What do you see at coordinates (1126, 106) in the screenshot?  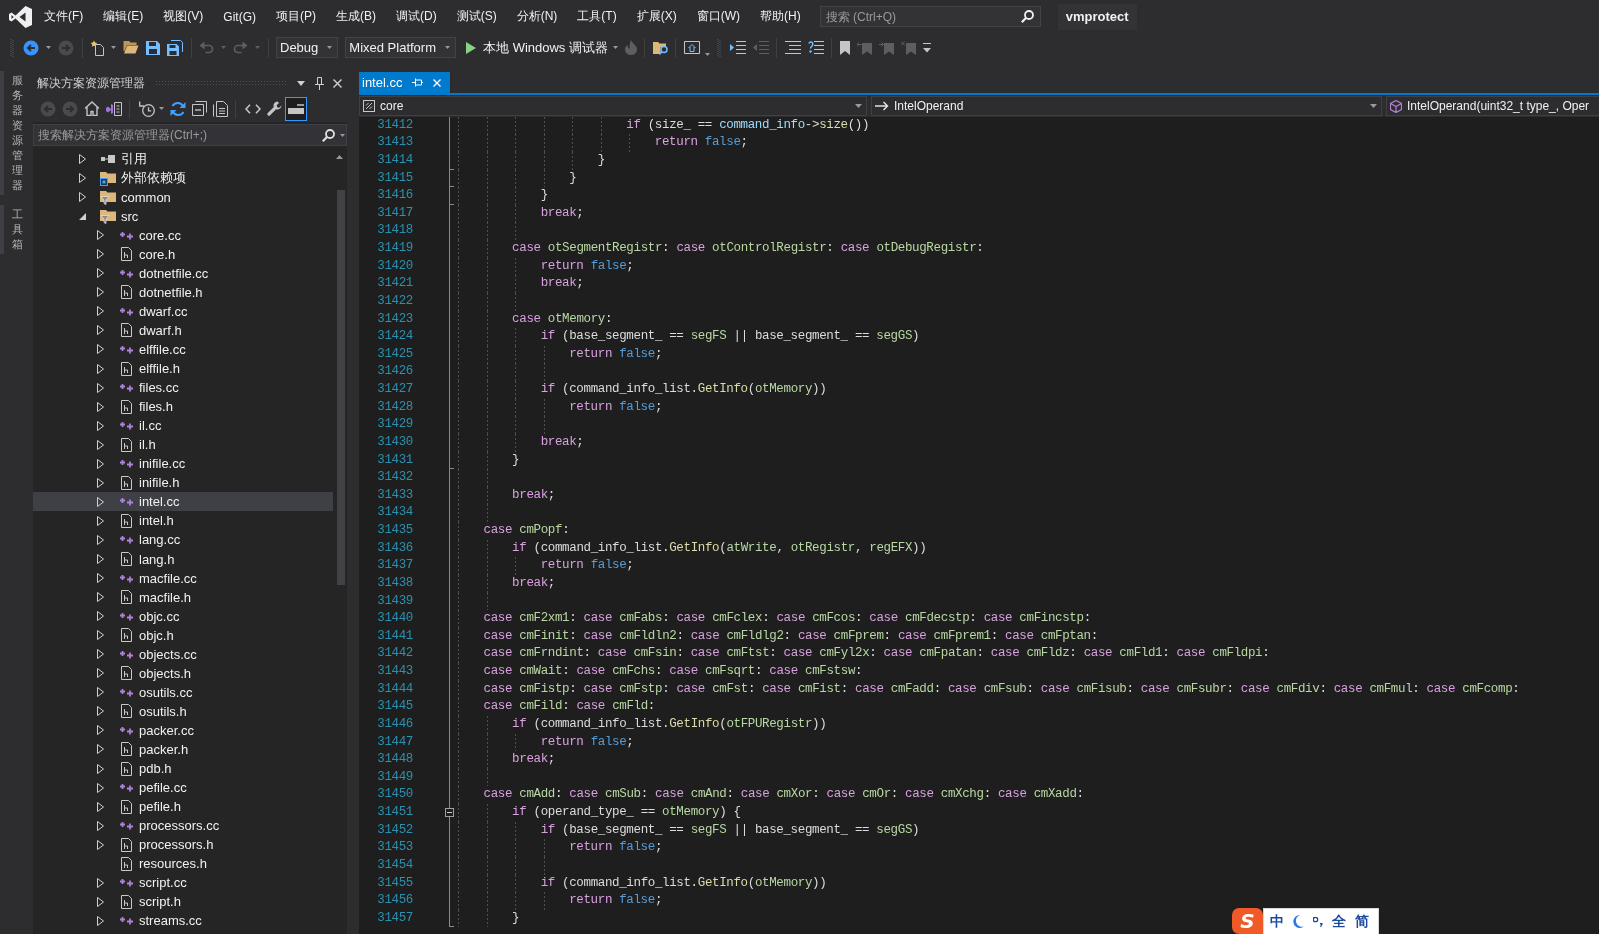 I see `navigation-dropdown: IntelOperand` at bounding box center [1126, 106].